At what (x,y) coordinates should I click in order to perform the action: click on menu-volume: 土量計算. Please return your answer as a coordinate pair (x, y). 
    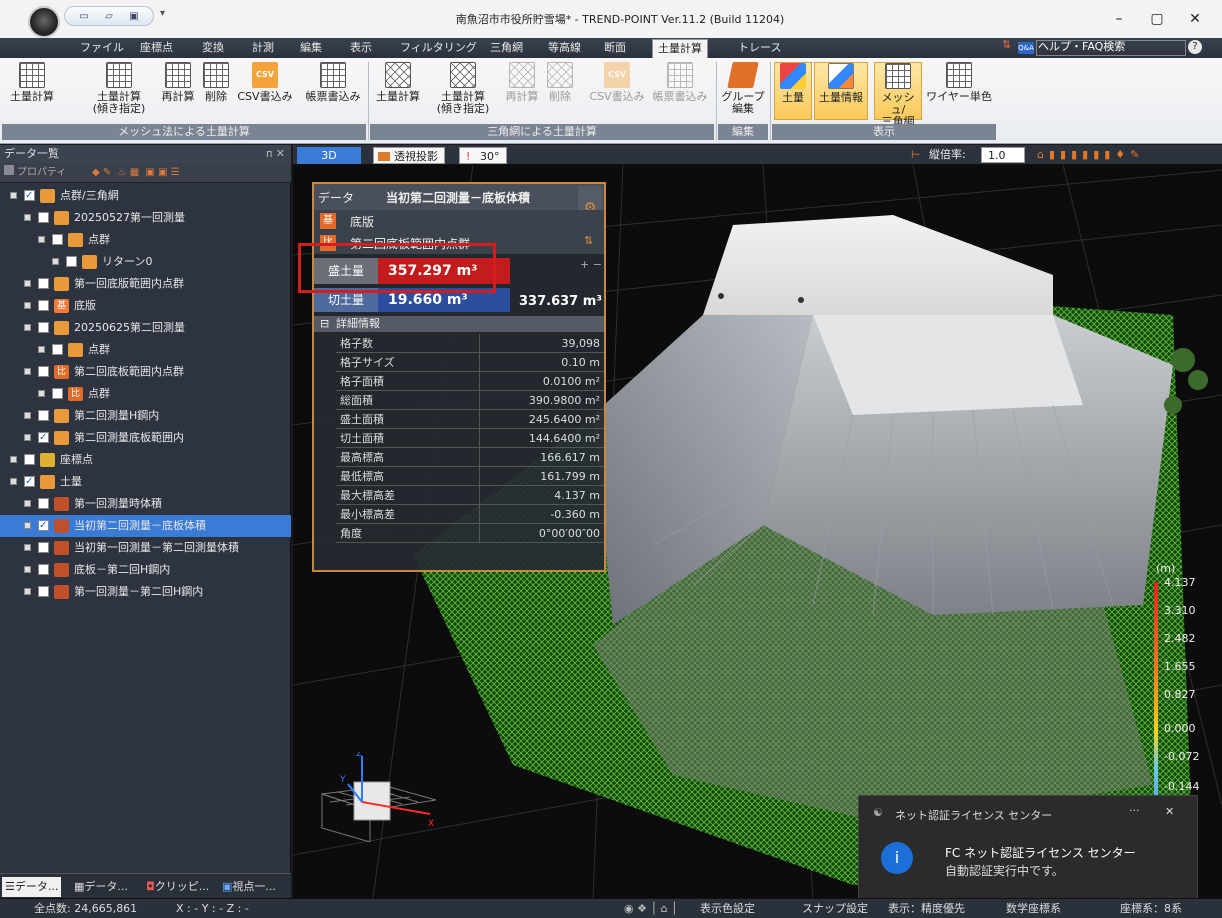
    Looking at the image, I should click on (680, 48).